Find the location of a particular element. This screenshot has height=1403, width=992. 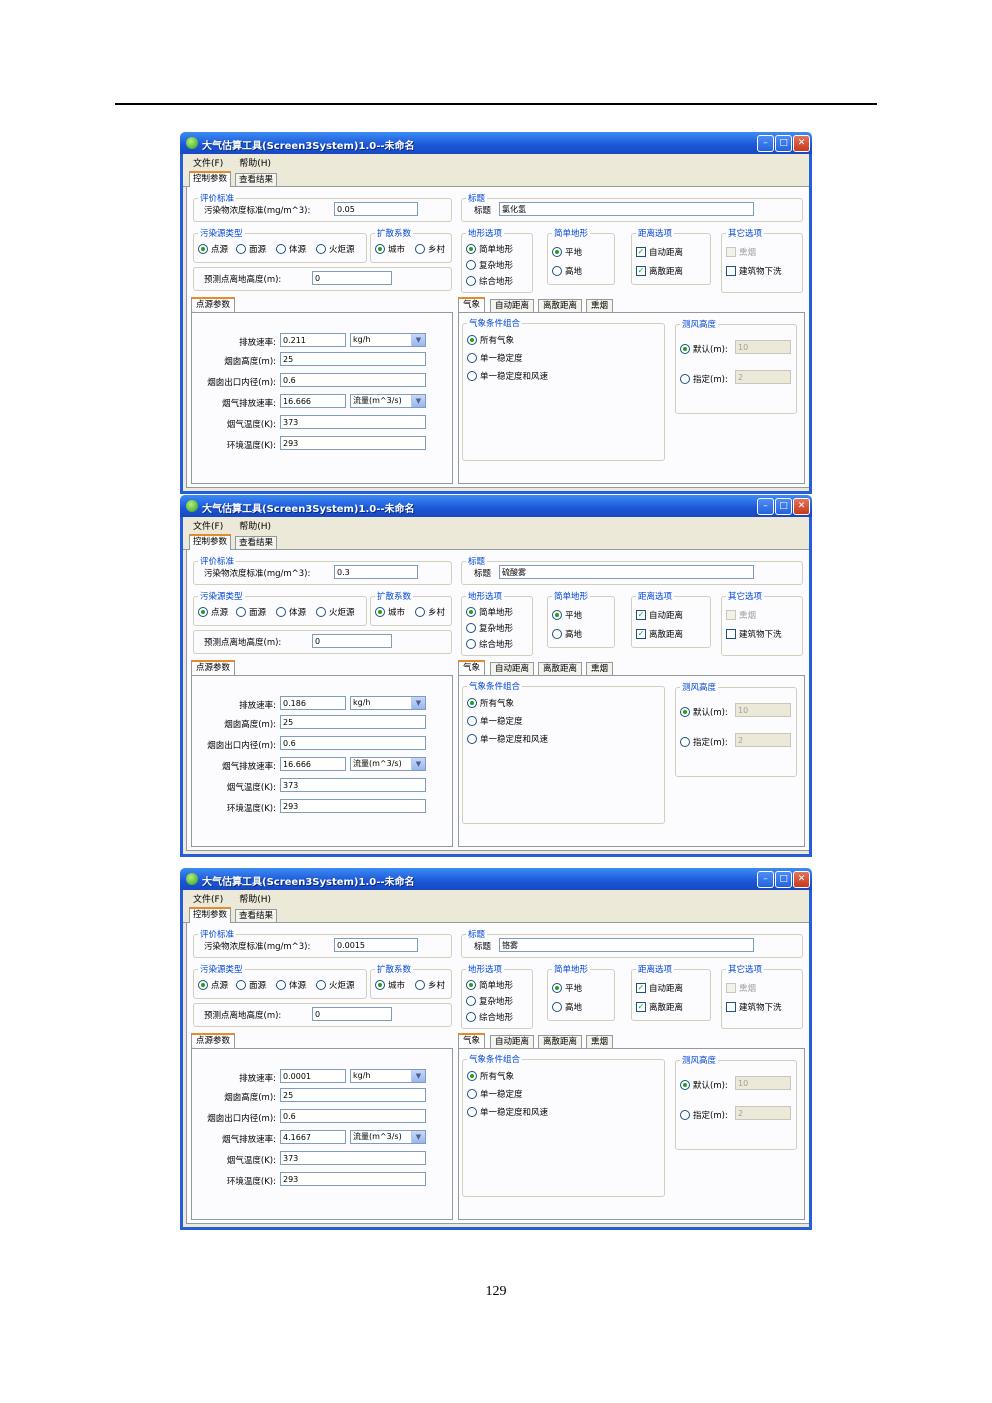

exit-velocity-input: 4.1667 is located at coordinates (313, 1137).